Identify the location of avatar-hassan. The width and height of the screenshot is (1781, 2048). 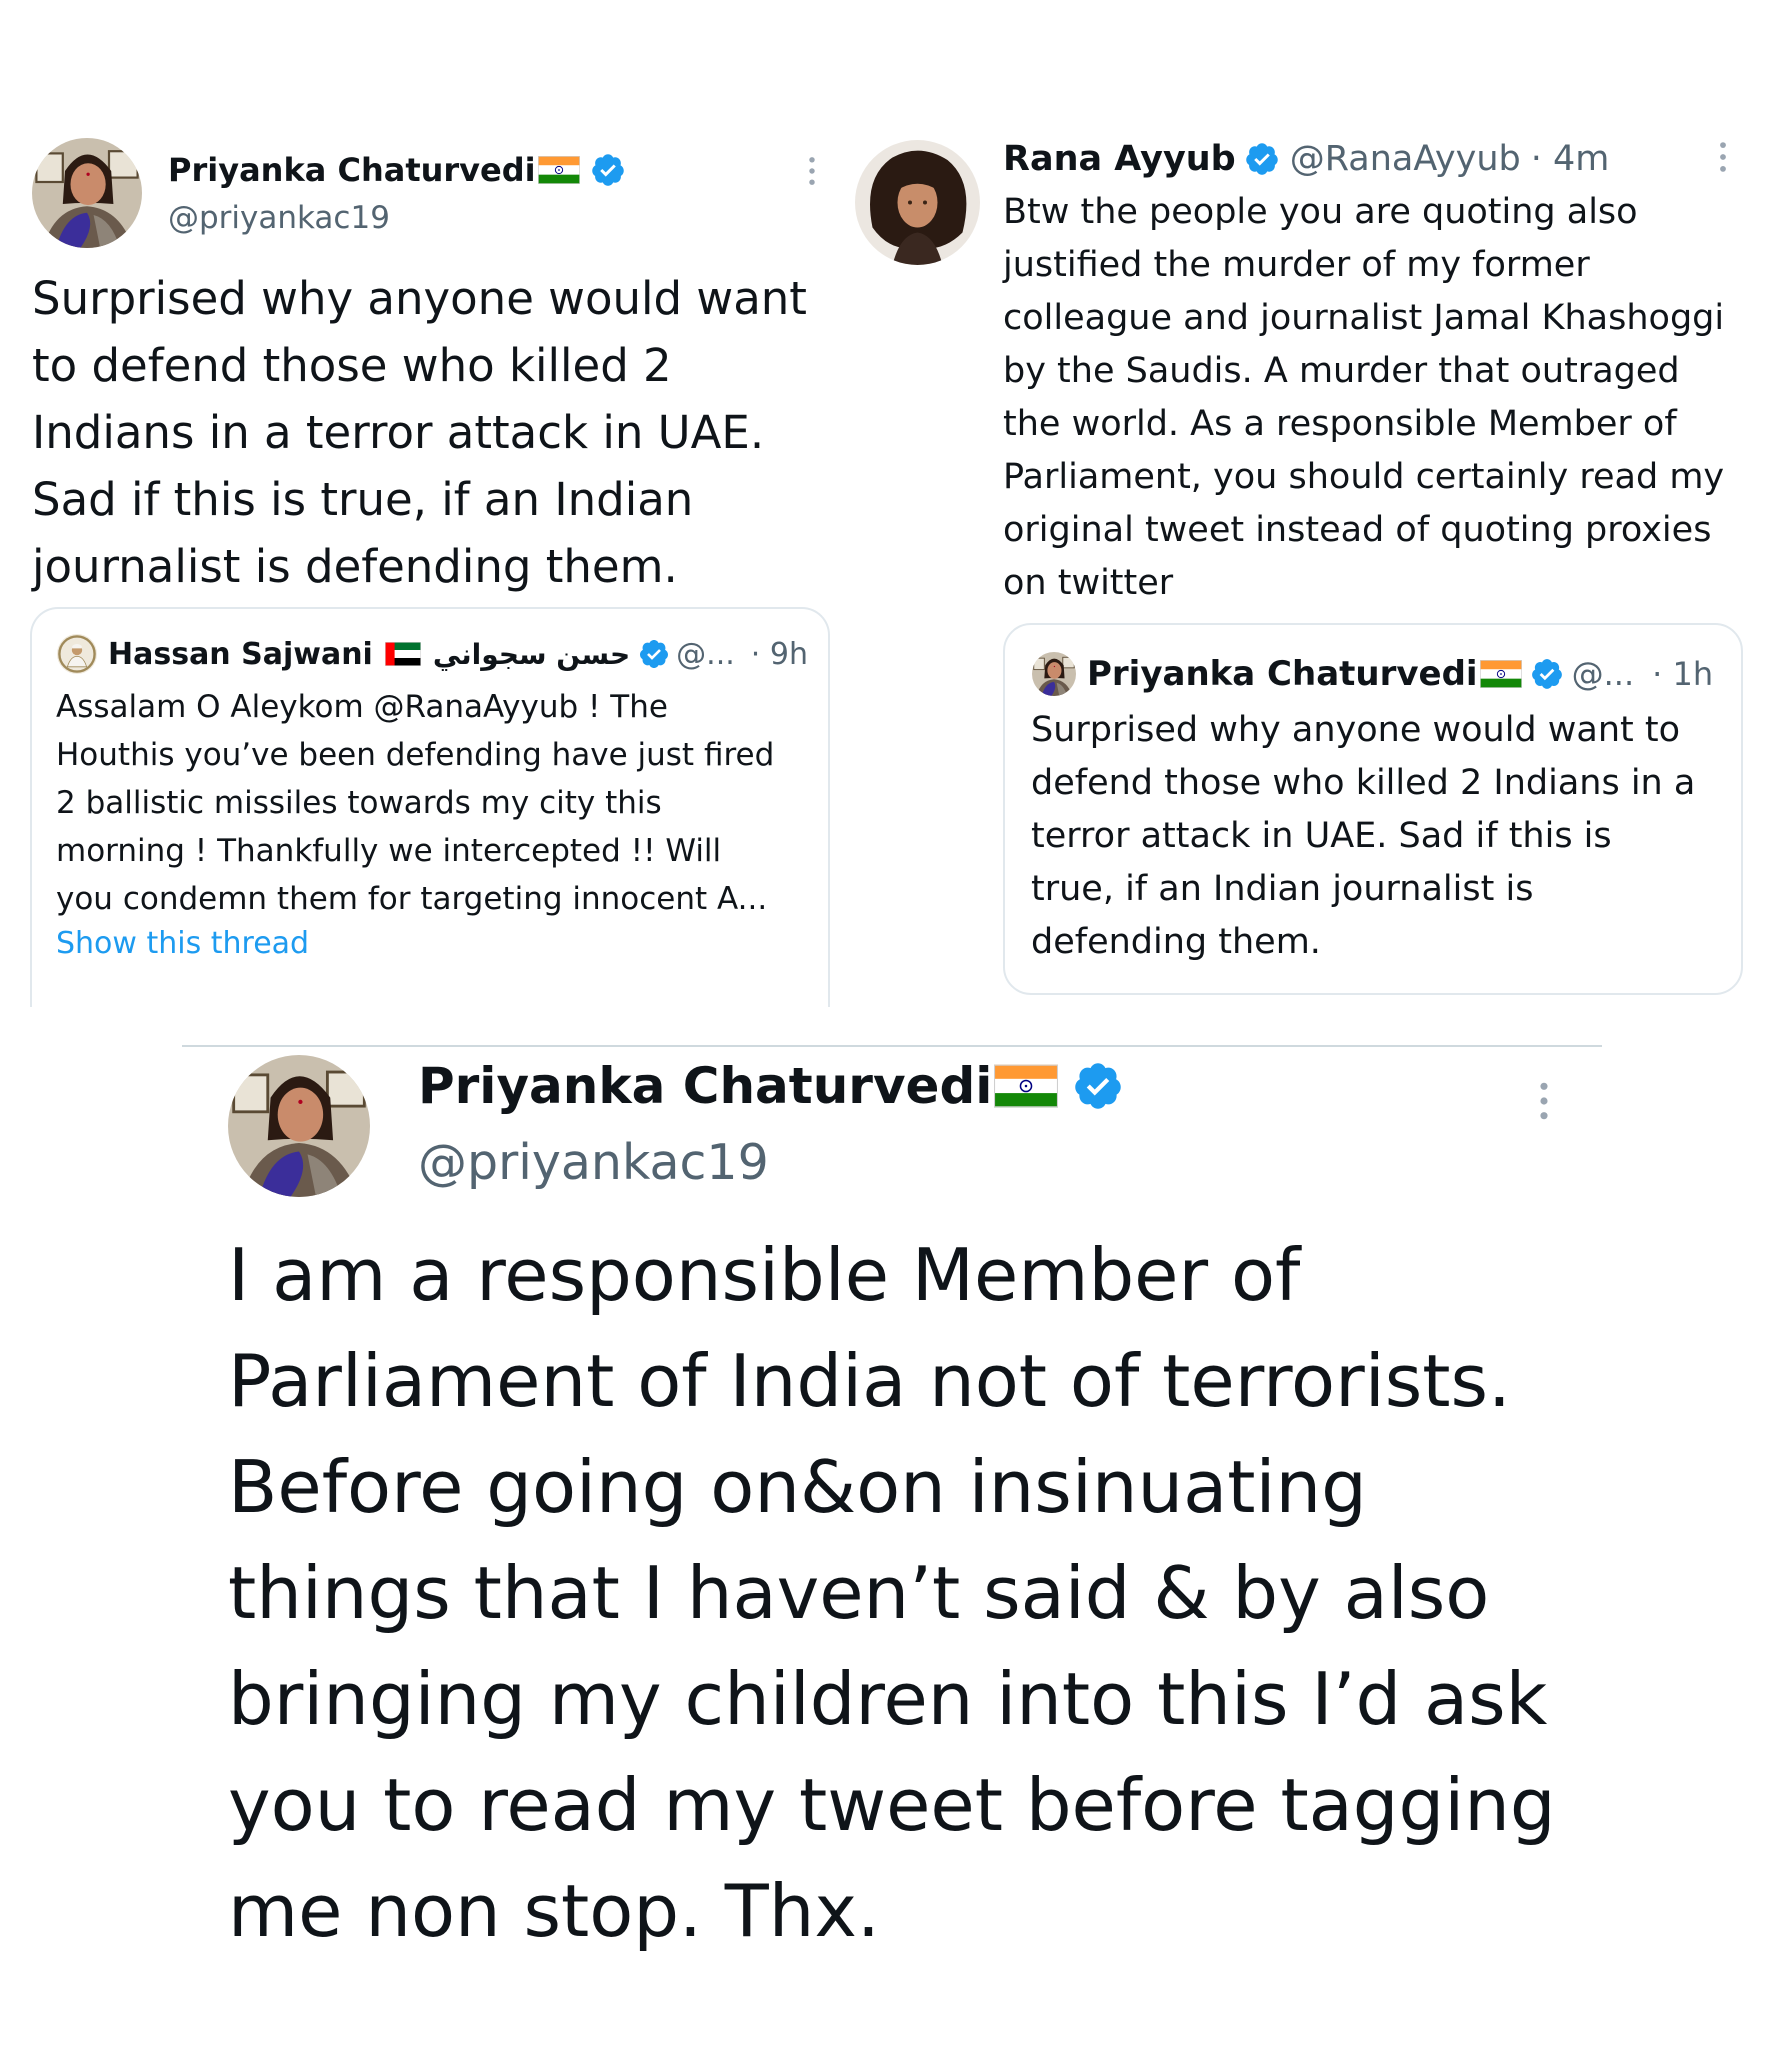
(77, 654).